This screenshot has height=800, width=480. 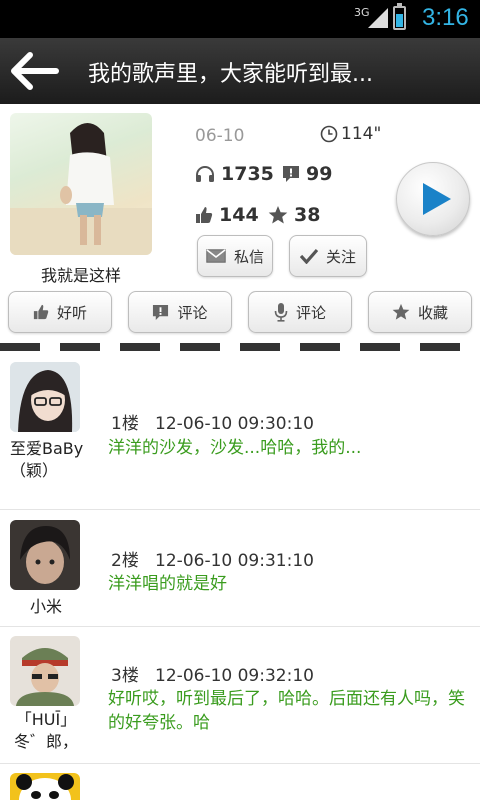 I want to click on girl-photo-illustration, so click(x=81, y=189).